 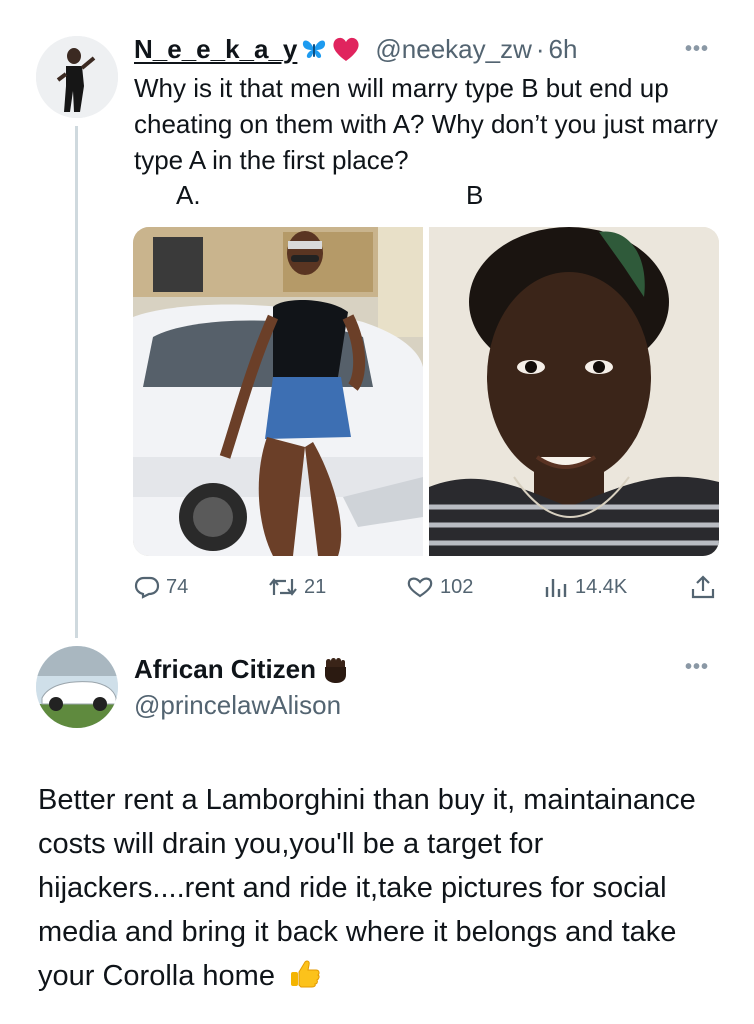 What do you see at coordinates (283, 587) in the screenshot?
I see `retweet-icon` at bounding box center [283, 587].